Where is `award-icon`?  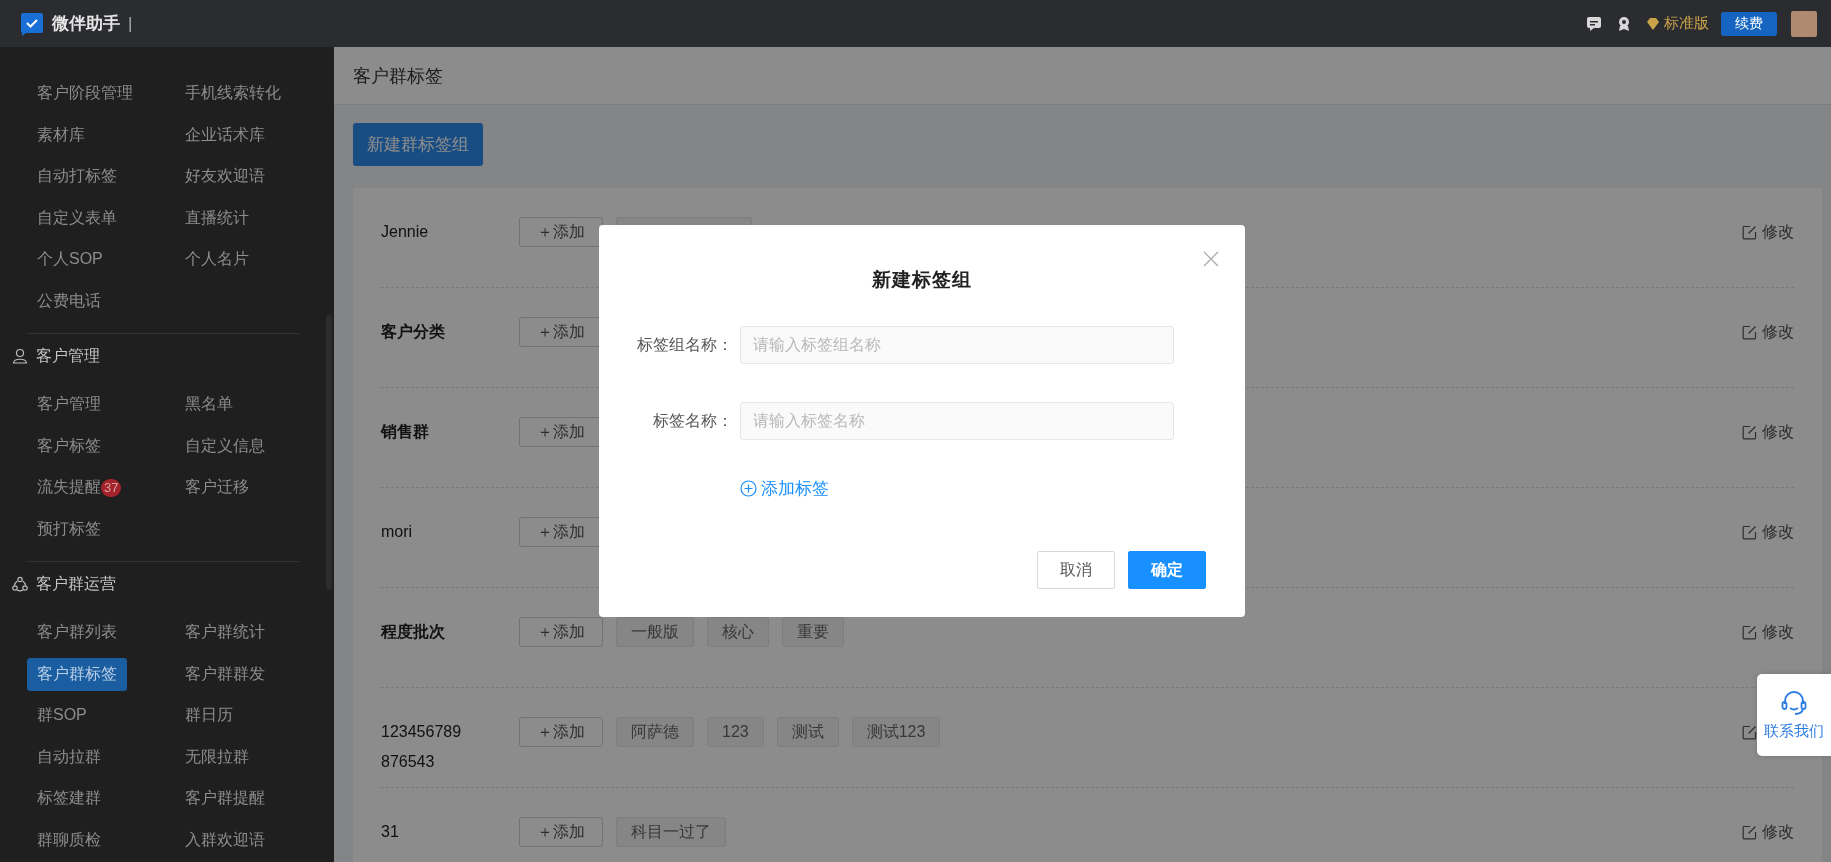 award-icon is located at coordinates (1624, 23).